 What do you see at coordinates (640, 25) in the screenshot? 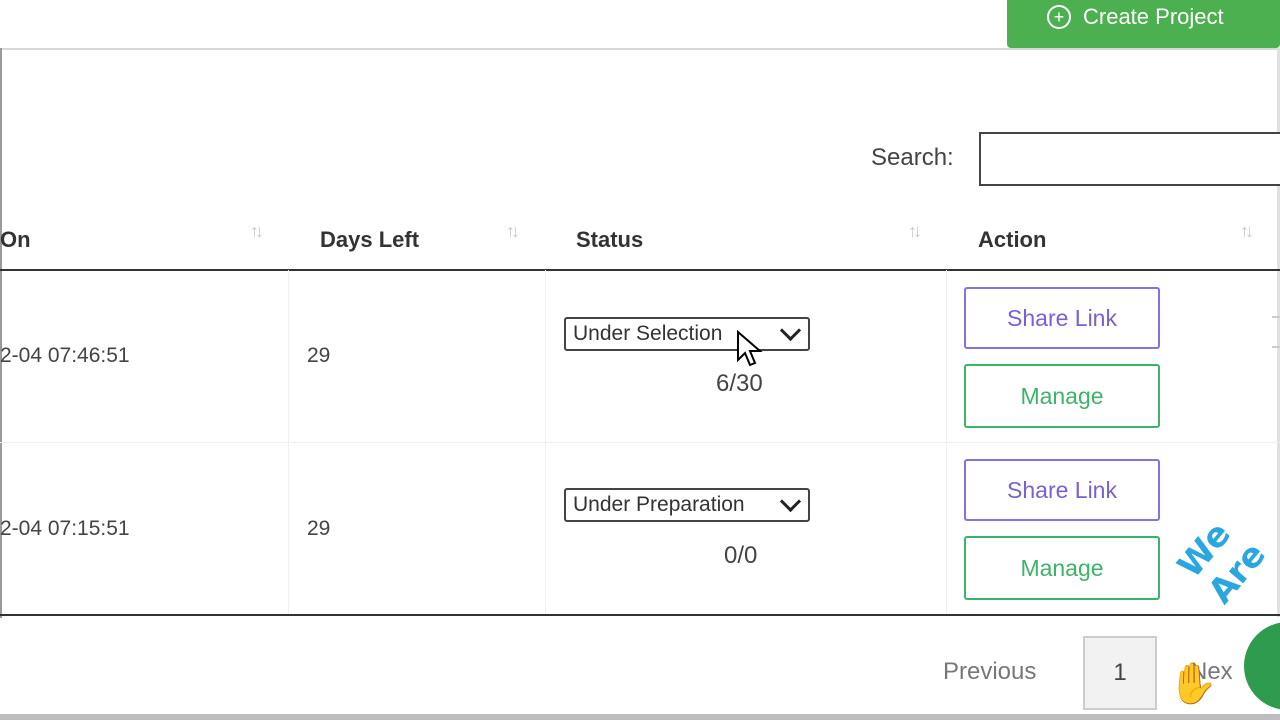
I see `top-bar: + Create Project` at bounding box center [640, 25].